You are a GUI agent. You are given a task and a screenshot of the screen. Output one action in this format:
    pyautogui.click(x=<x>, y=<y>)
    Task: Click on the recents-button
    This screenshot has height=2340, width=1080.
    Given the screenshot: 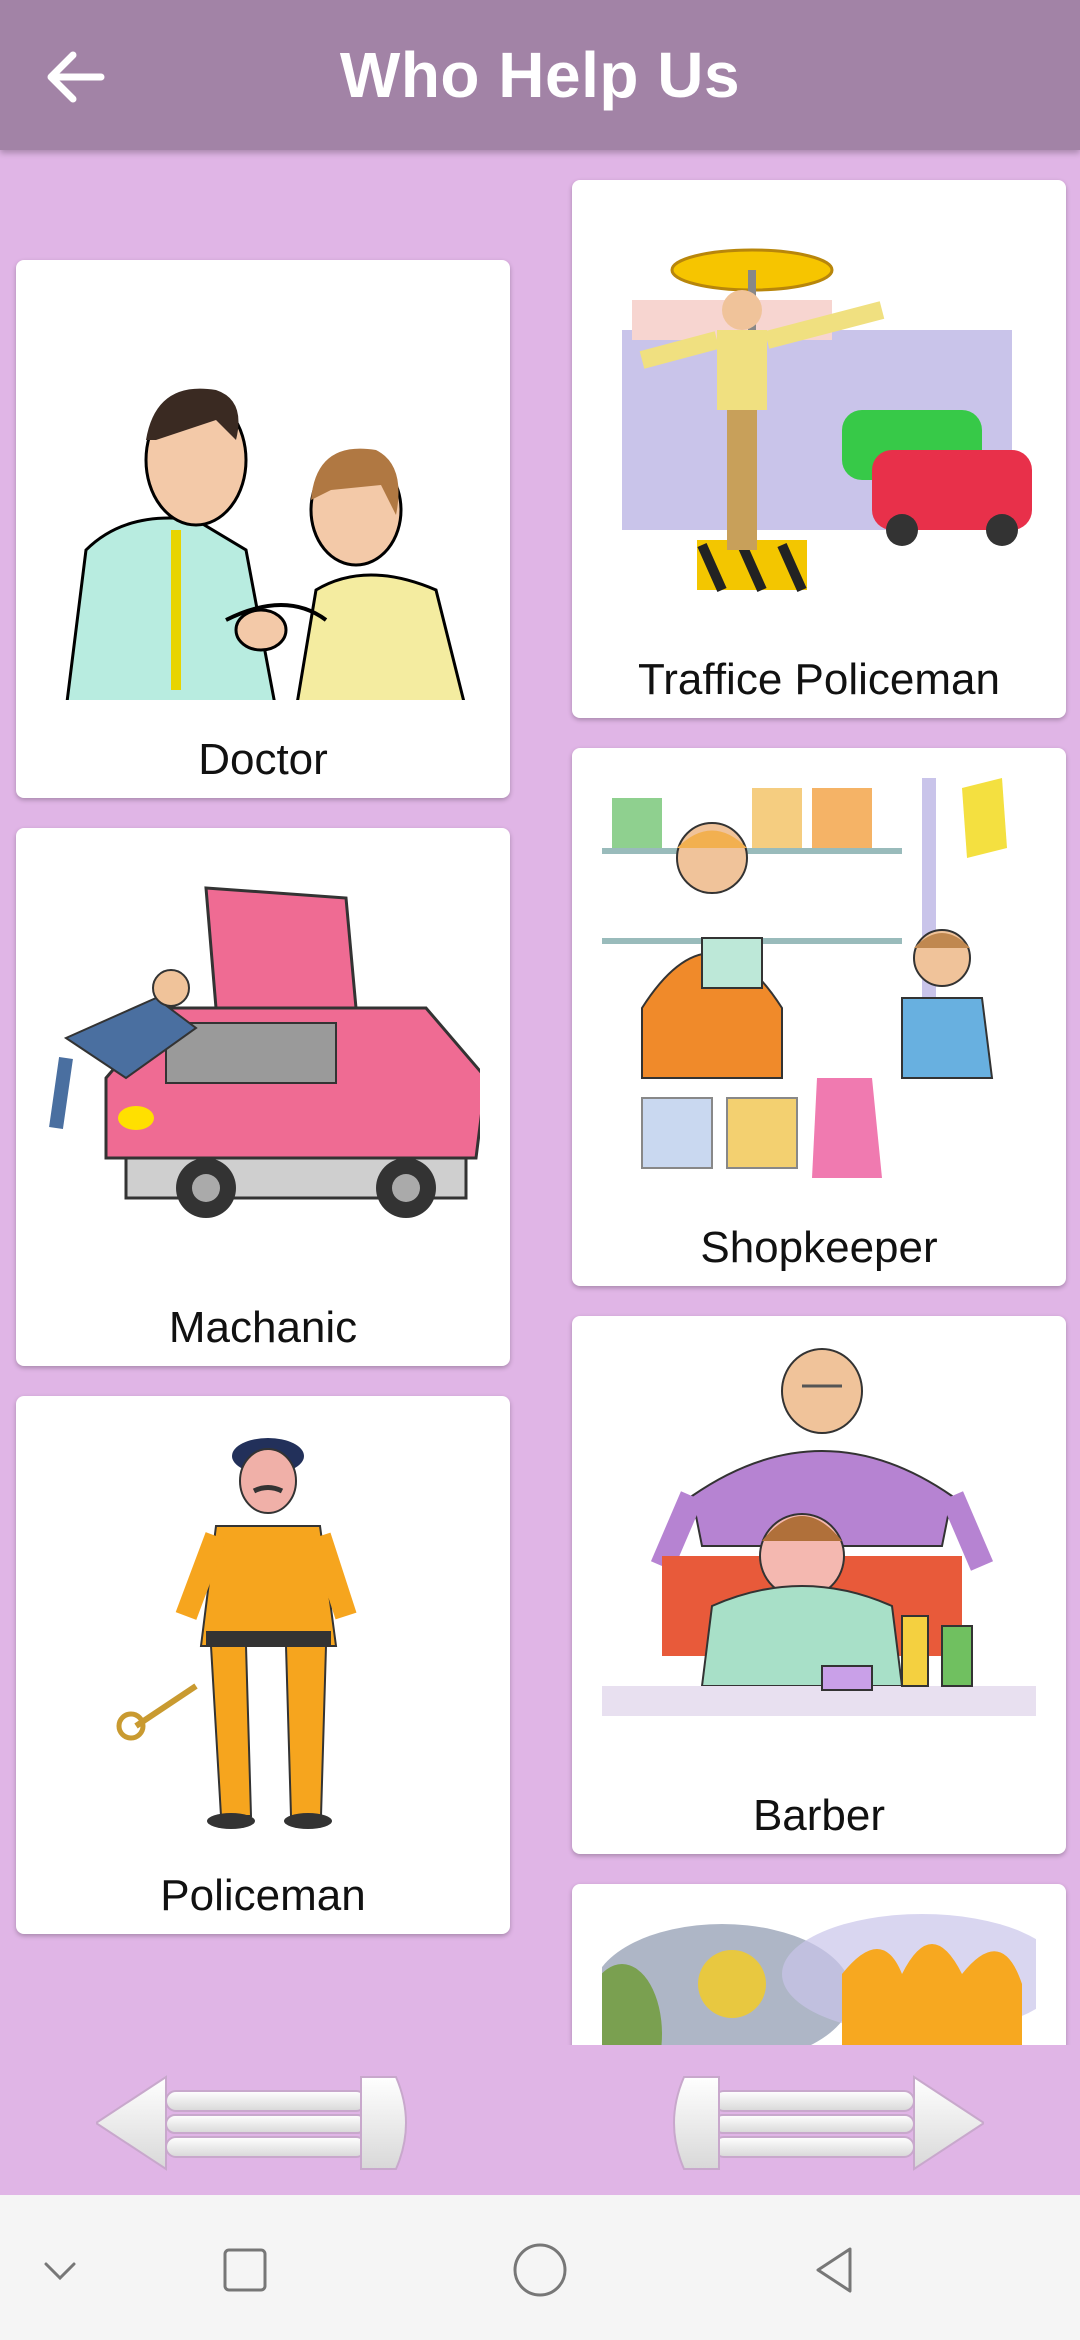 What is the action you would take?
    pyautogui.click(x=245, y=2270)
    